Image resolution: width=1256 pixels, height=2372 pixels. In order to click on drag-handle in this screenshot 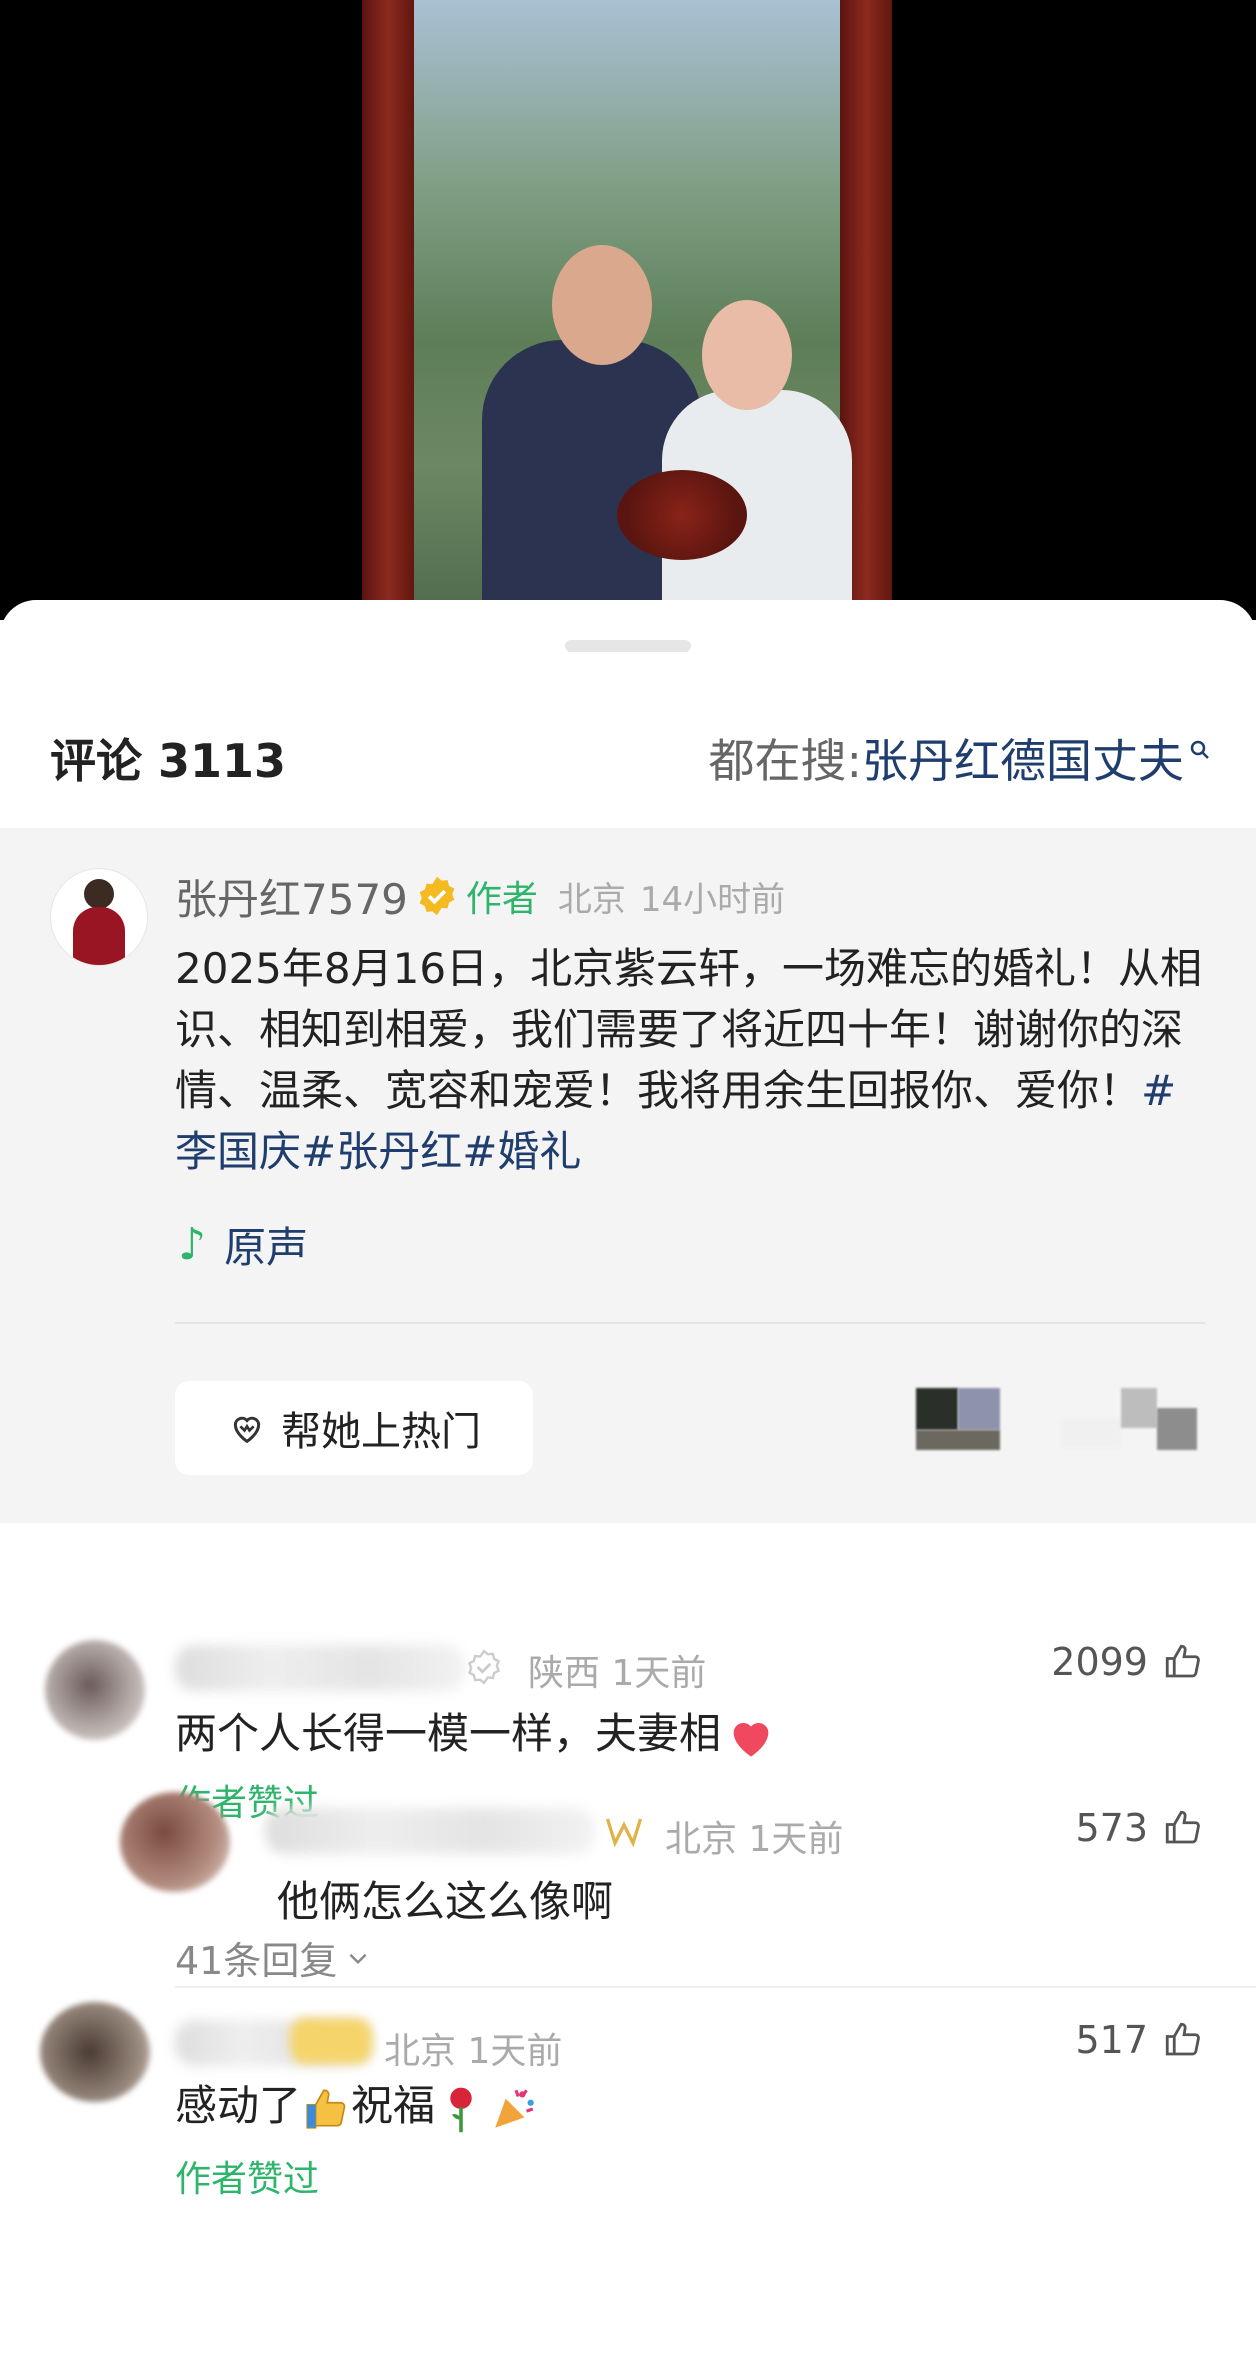, I will do `click(628, 646)`.